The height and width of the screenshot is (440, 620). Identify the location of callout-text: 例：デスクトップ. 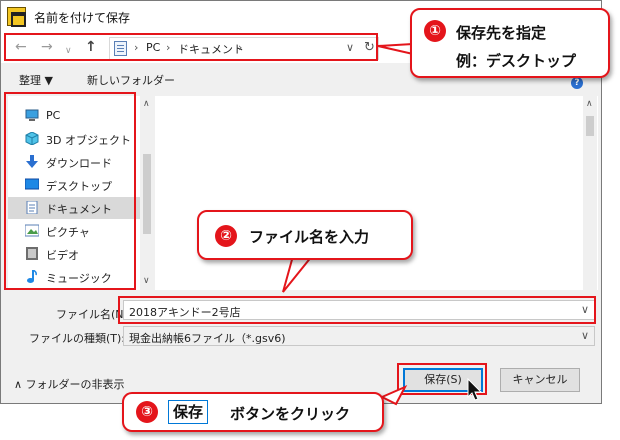
(516, 61).